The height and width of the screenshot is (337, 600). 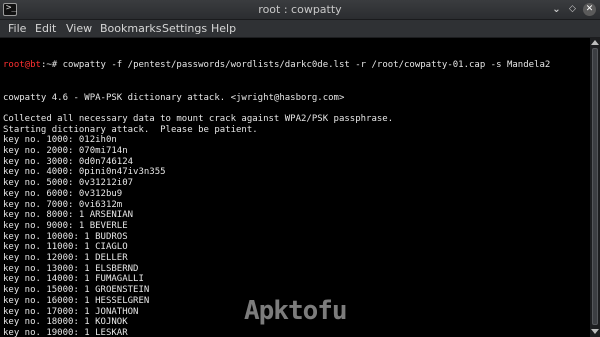 What do you see at coordinates (68, 215) in the screenshot?
I see `output-line: key no. 8000: 1 ARSENIAN` at bounding box center [68, 215].